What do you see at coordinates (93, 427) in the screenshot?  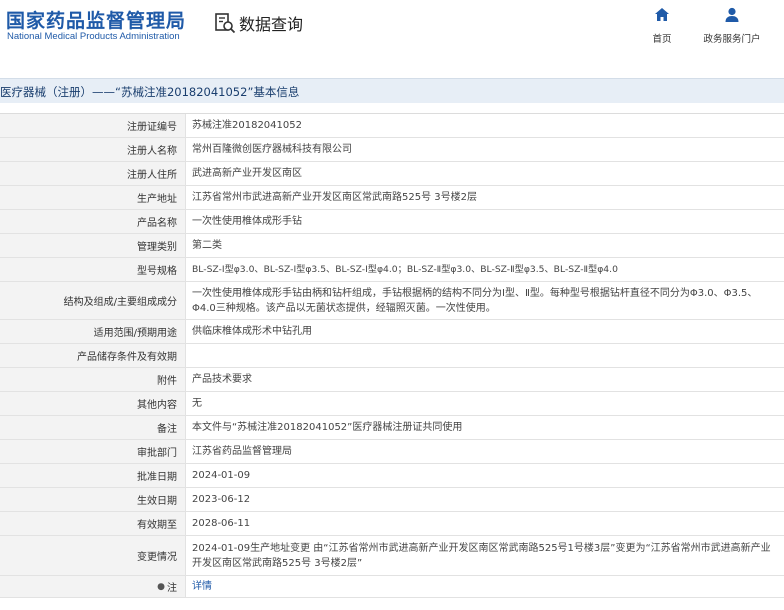 I see `row-label: 备注` at bounding box center [93, 427].